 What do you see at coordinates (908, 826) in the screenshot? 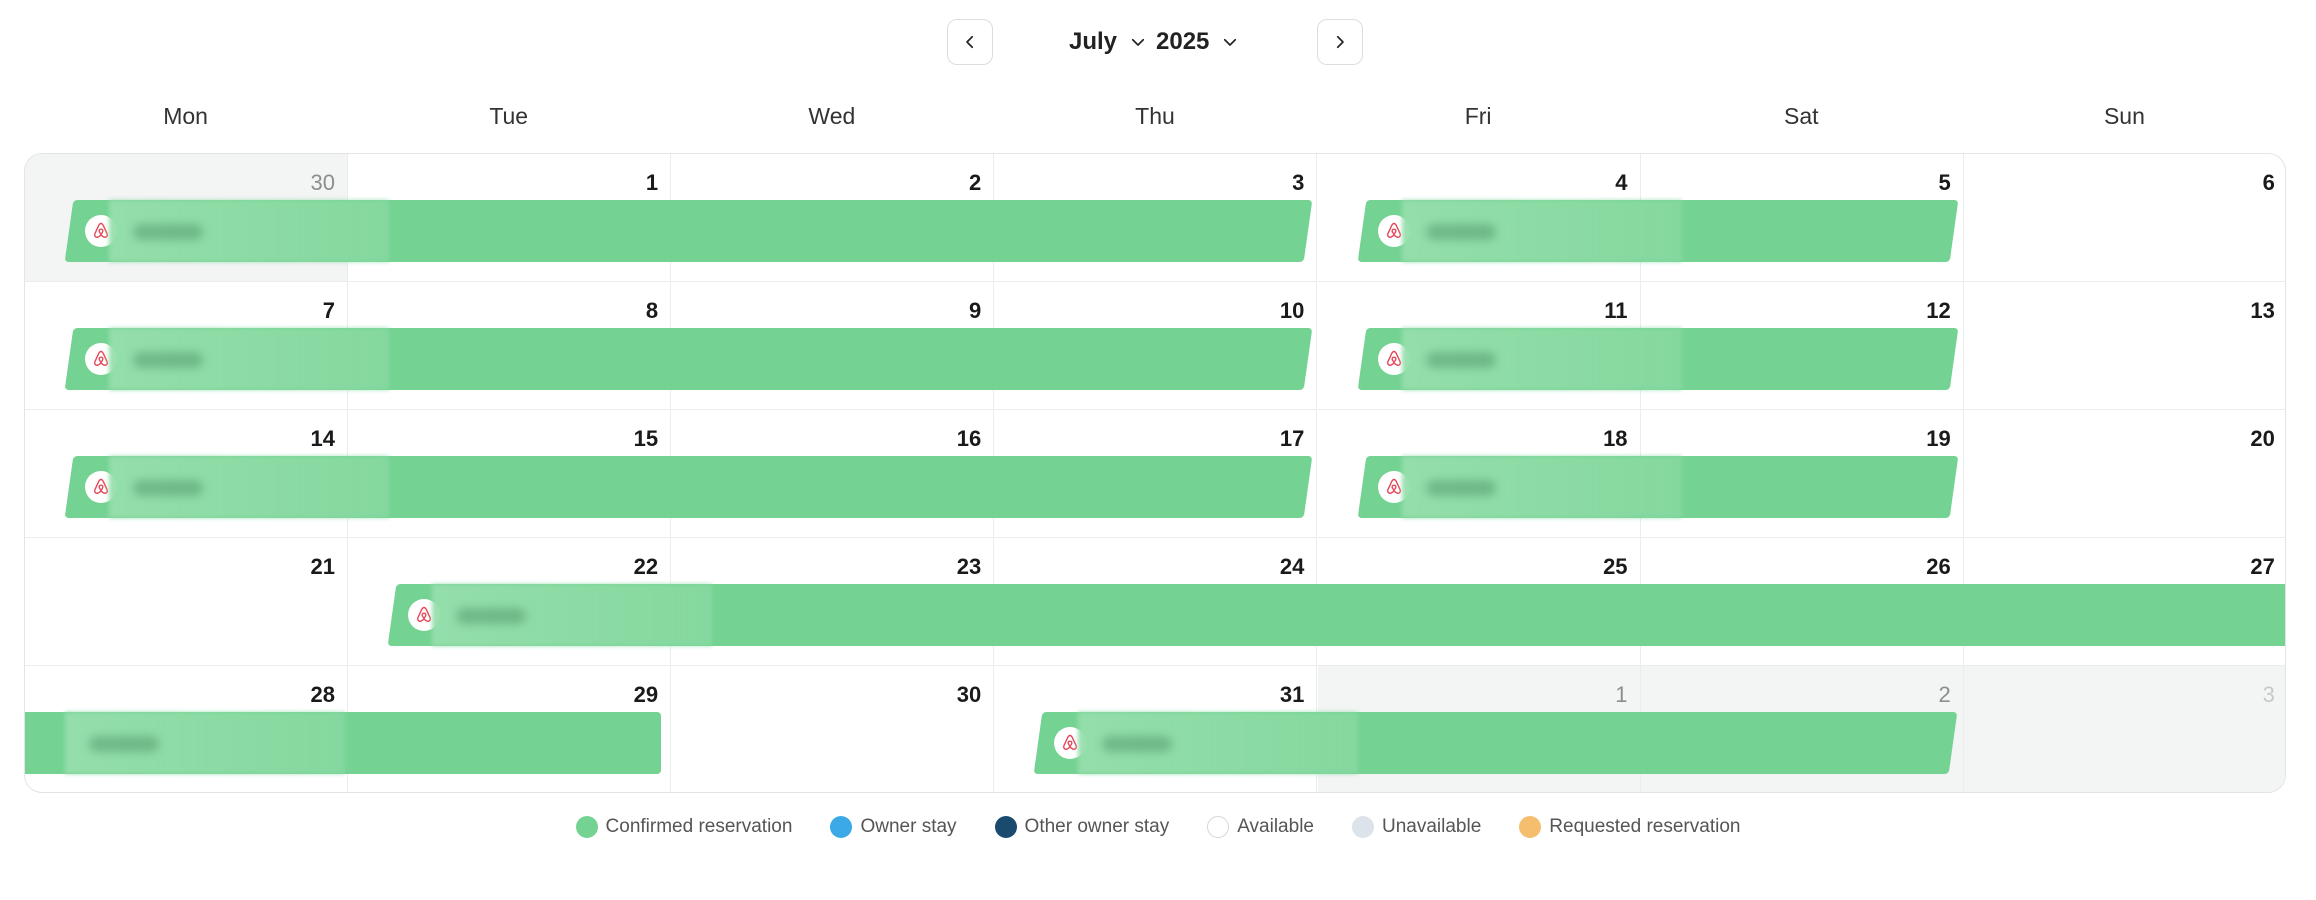
I see `legend-label: Owner stay` at bounding box center [908, 826].